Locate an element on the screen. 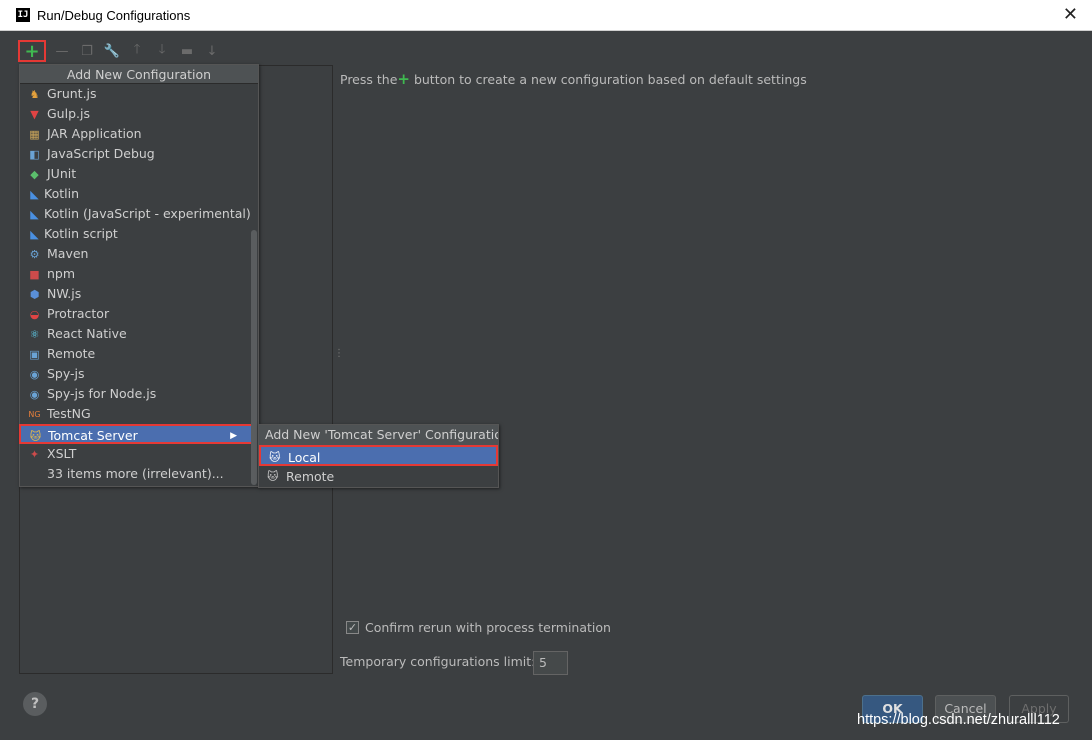  nwjs-icon: ⬢ is located at coordinates (34, 294).